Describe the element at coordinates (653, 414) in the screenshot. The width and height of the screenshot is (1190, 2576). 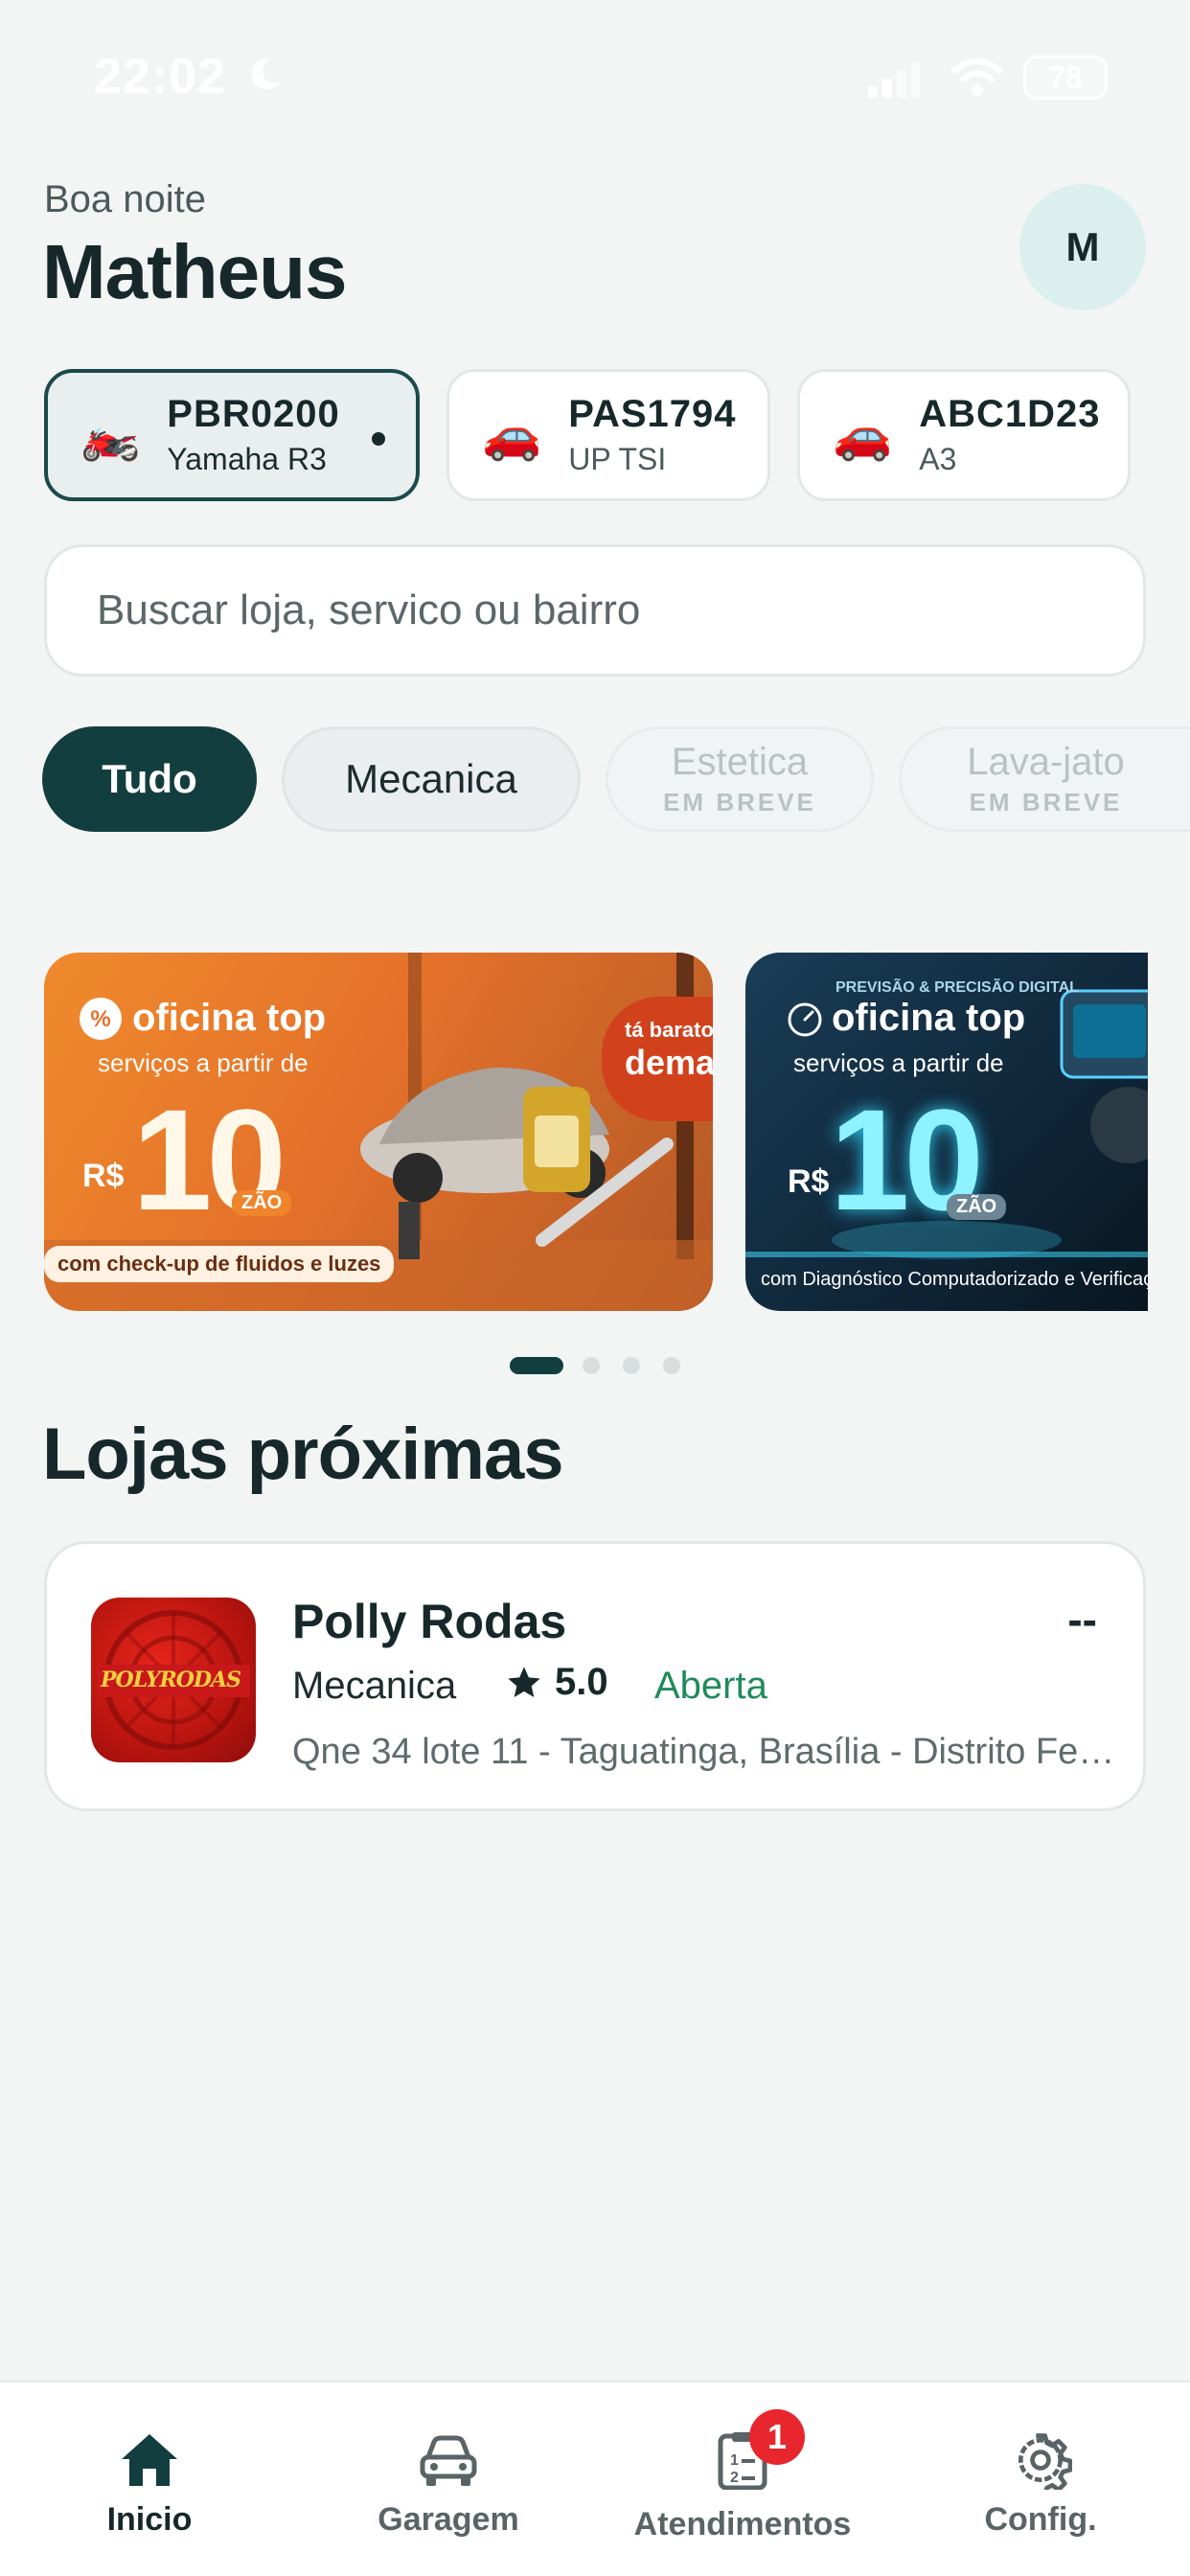
I see `vehicle-plate: PAS1794` at that location.